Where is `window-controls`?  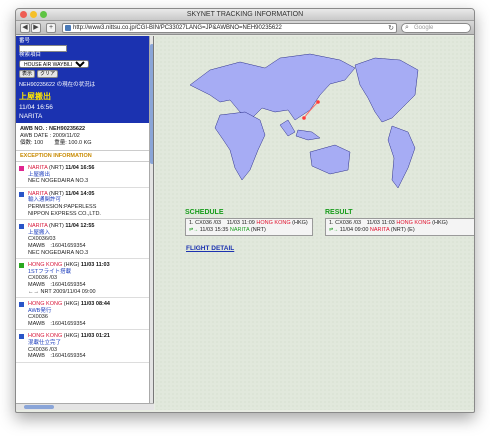
window-controls is located at coordinates (33, 14).